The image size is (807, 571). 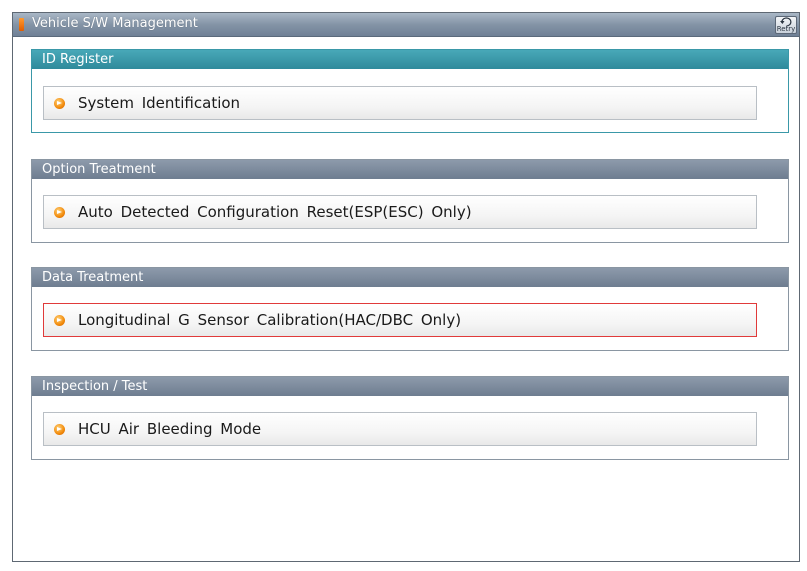 What do you see at coordinates (400, 103) in the screenshot?
I see `menu-item-system-identification: System Identification` at bounding box center [400, 103].